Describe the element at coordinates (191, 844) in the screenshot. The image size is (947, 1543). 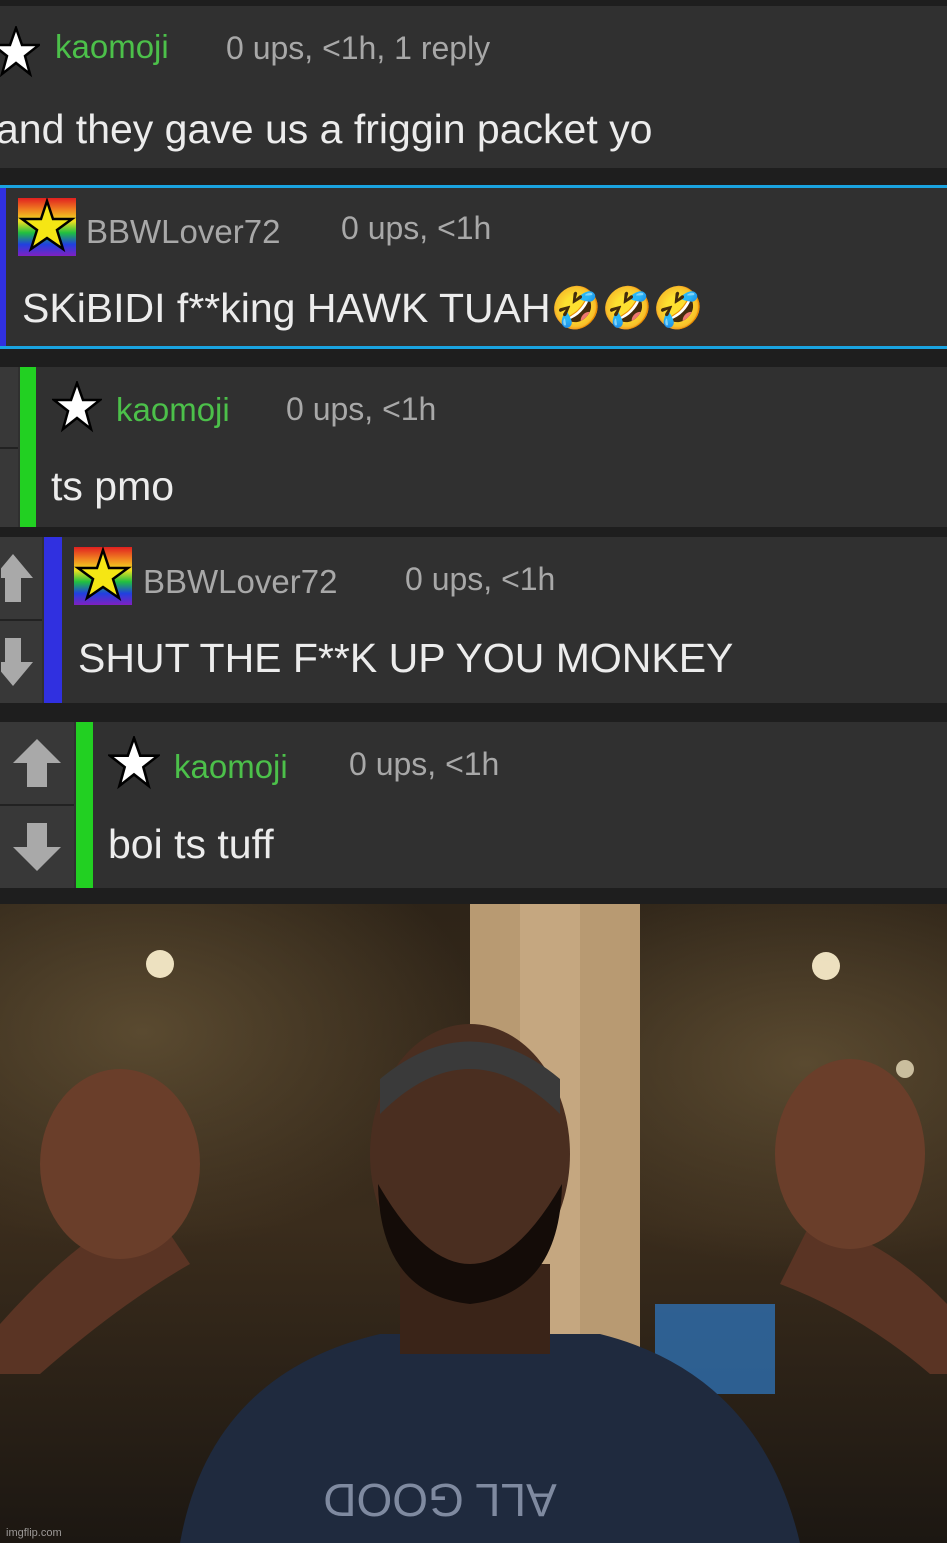
I see `comment-text: boi ts tuff` at that location.